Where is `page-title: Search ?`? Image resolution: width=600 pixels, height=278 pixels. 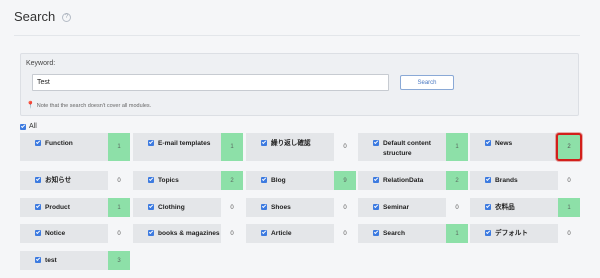
page-title: Search ? is located at coordinates (43, 16).